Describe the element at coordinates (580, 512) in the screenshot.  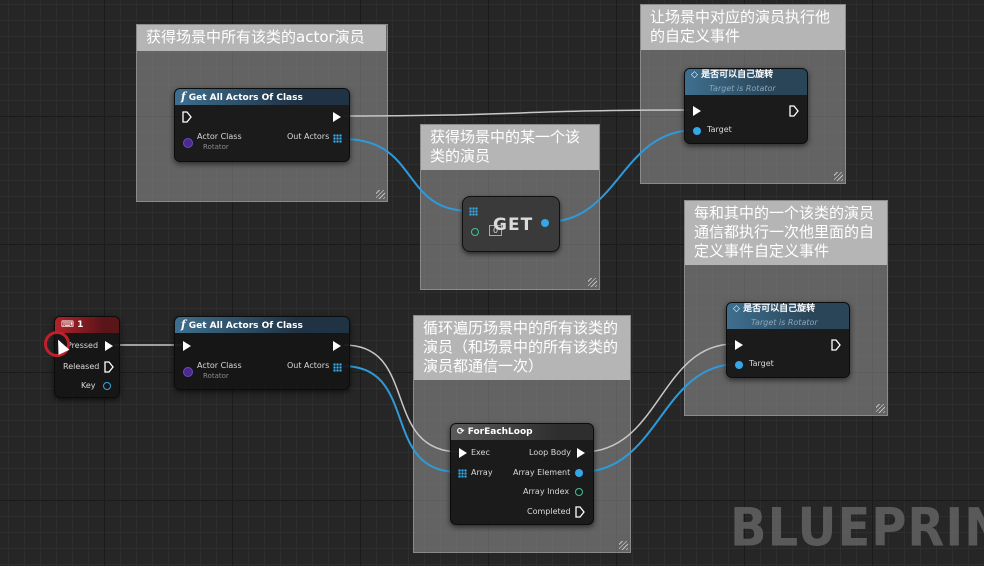
I see `completed-exec-pin-icon` at that location.